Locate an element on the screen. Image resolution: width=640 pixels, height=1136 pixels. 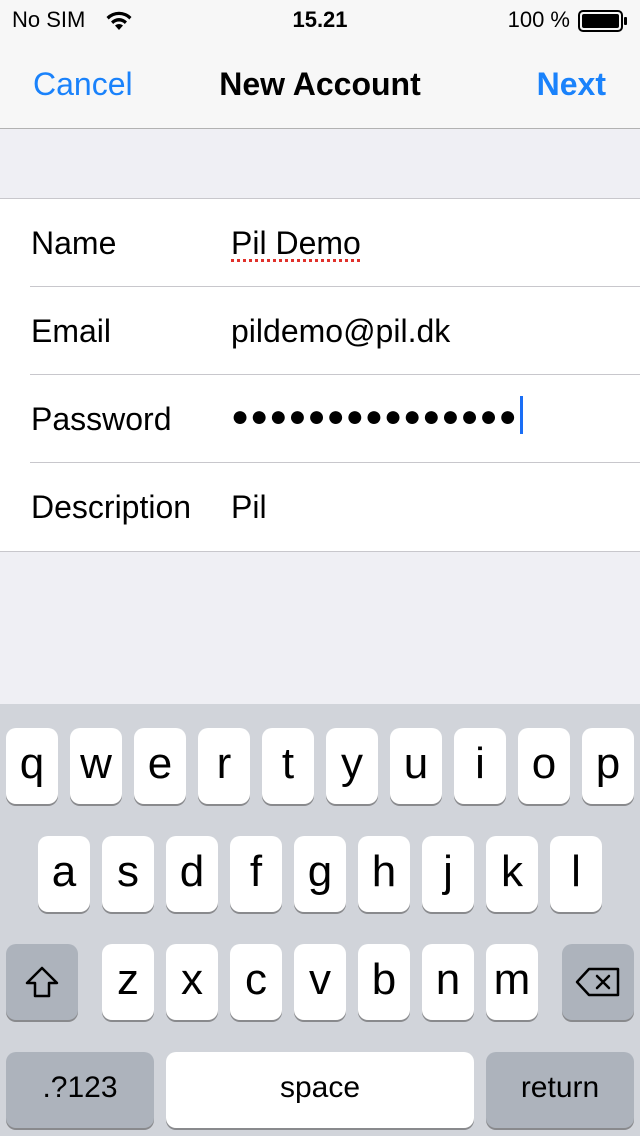
delete-key is located at coordinates (598, 982).